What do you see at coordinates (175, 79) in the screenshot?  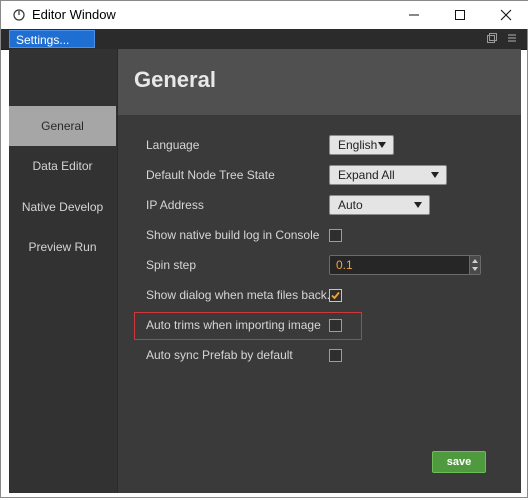 I see `page-title: General` at bounding box center [175, 79].